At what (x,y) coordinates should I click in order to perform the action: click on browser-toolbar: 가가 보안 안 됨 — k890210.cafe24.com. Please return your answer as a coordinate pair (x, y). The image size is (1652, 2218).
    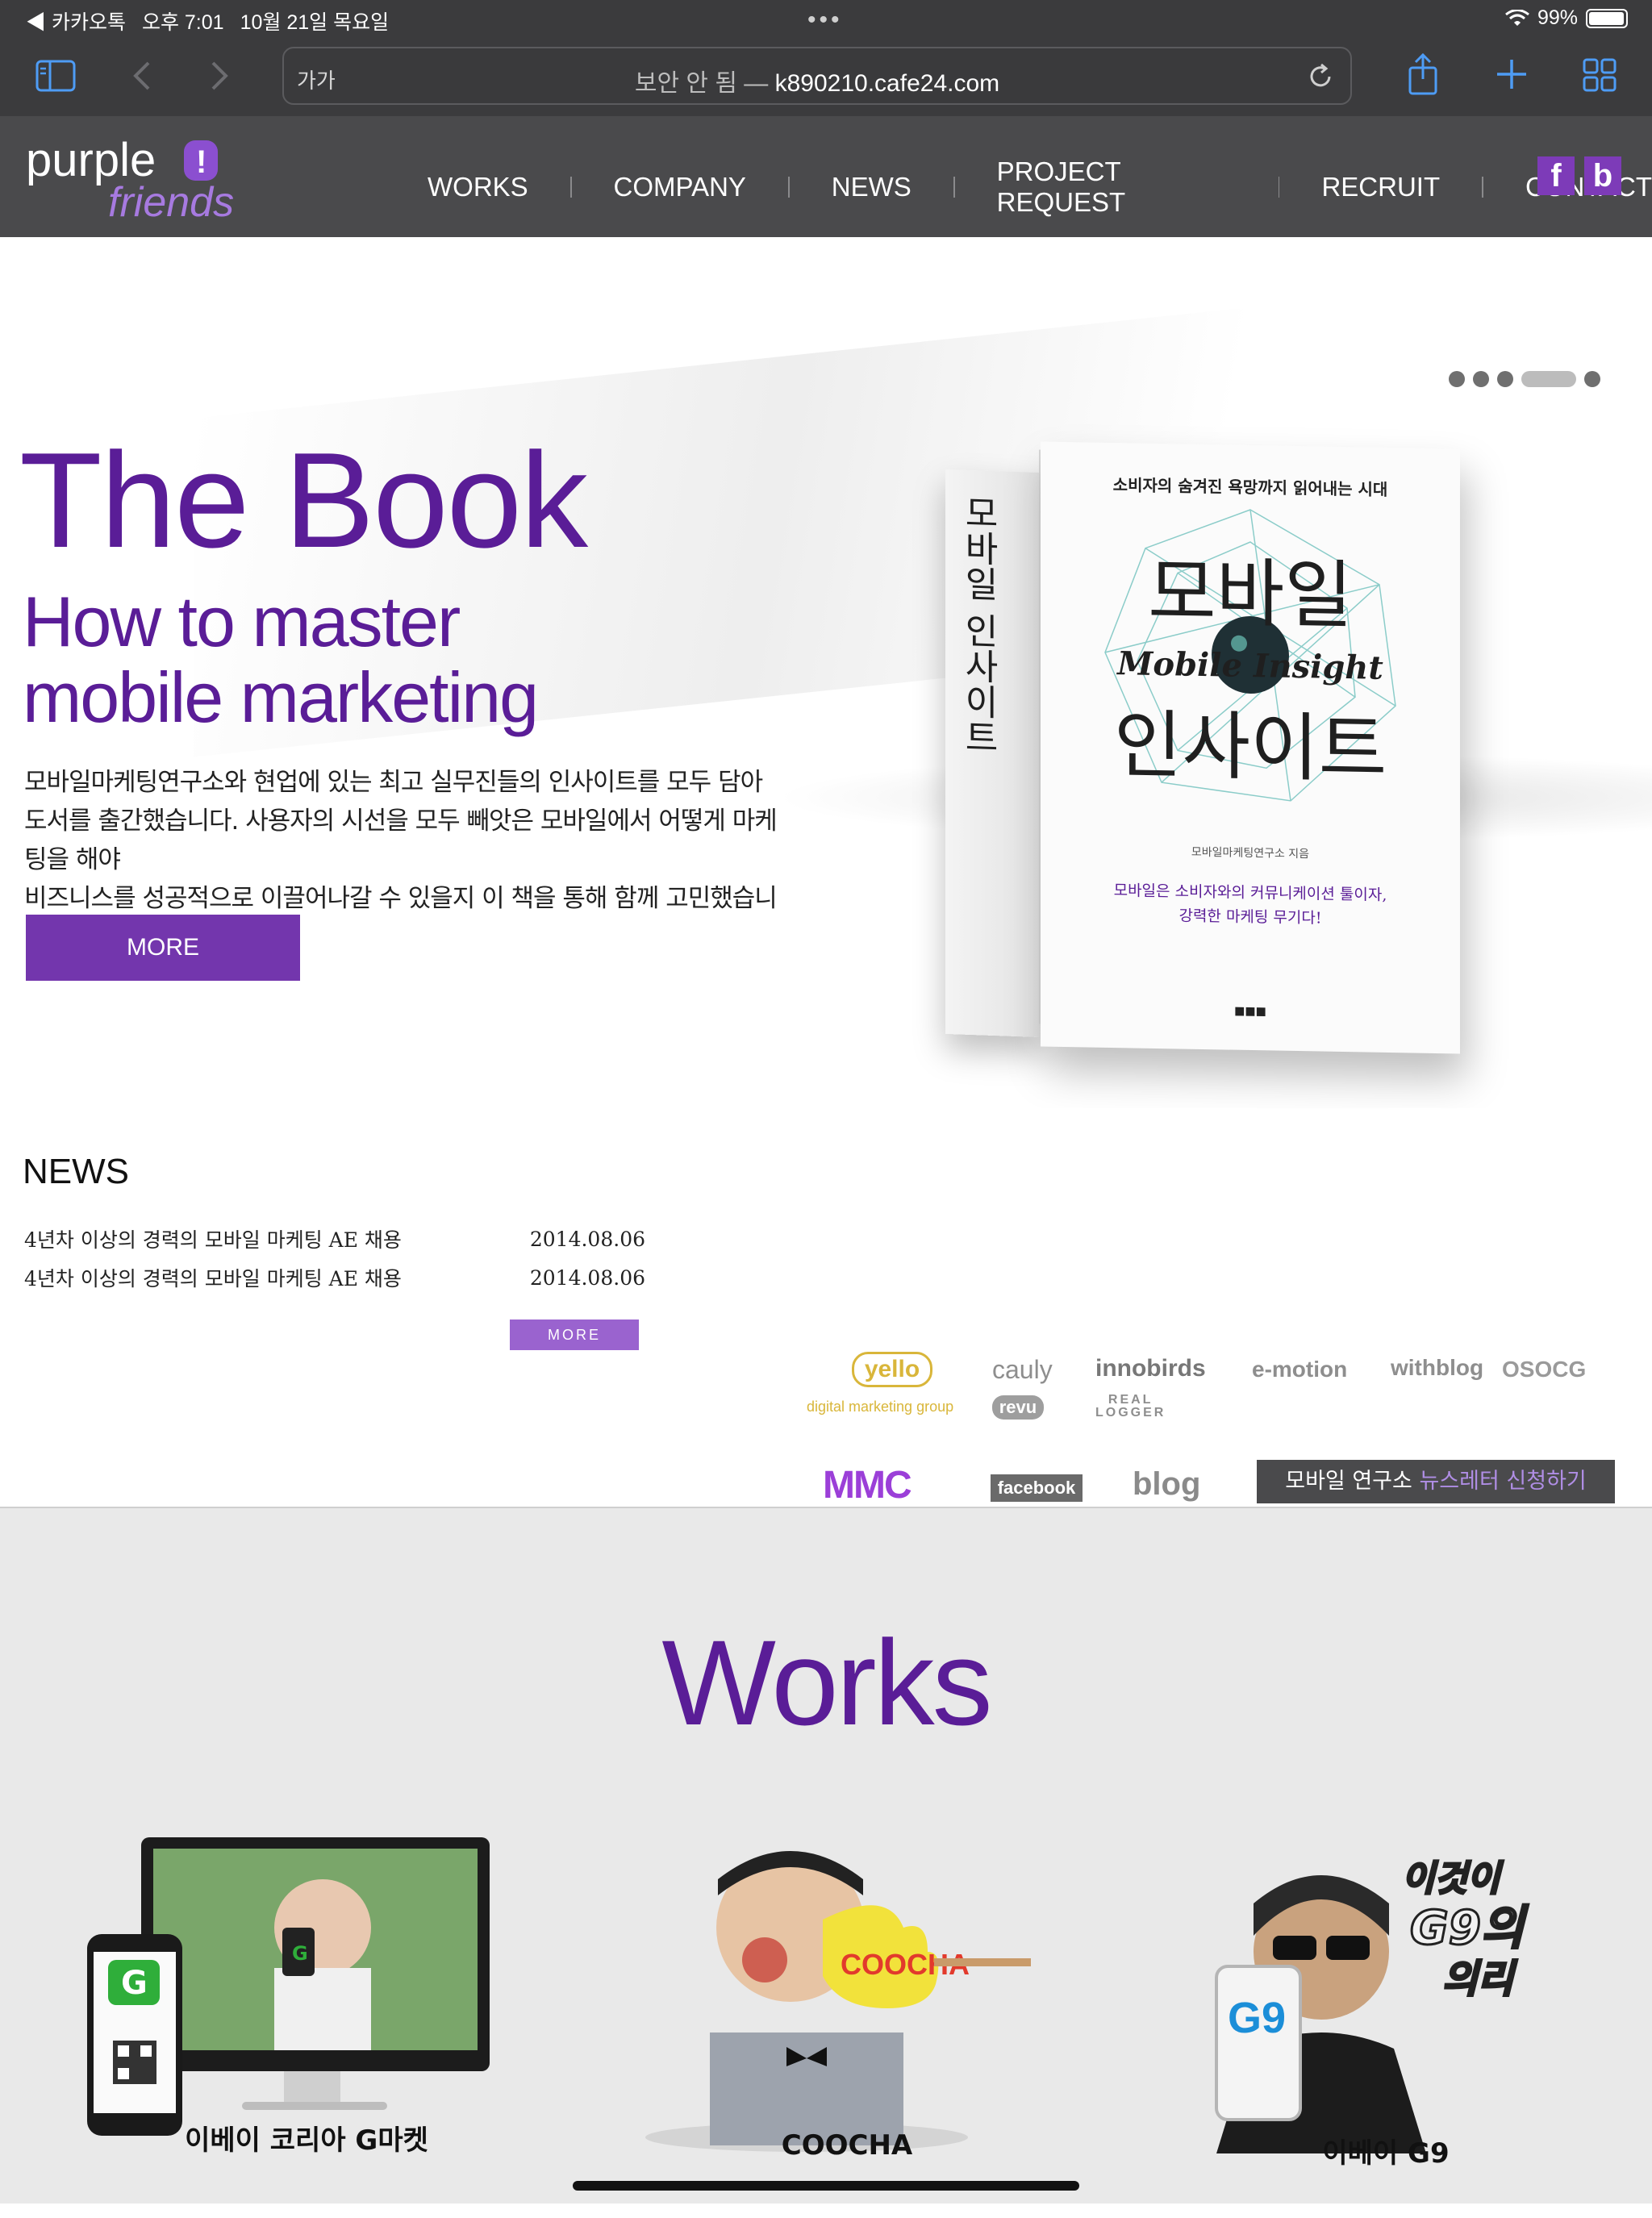
    Looking at the image, I should click on (826, 77).